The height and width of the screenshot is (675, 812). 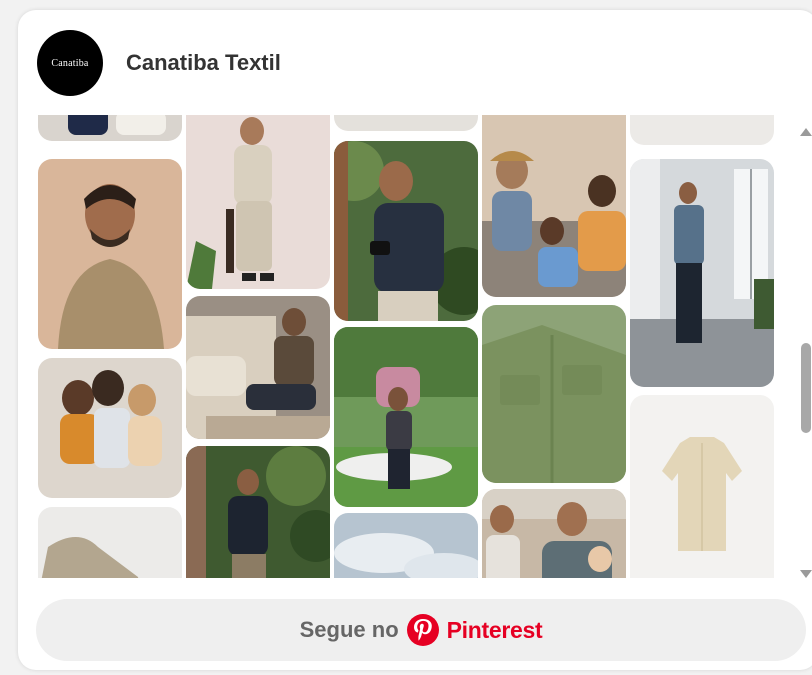 I want to click on scroll-up-arrow-icon, so click(x=806, y=132).